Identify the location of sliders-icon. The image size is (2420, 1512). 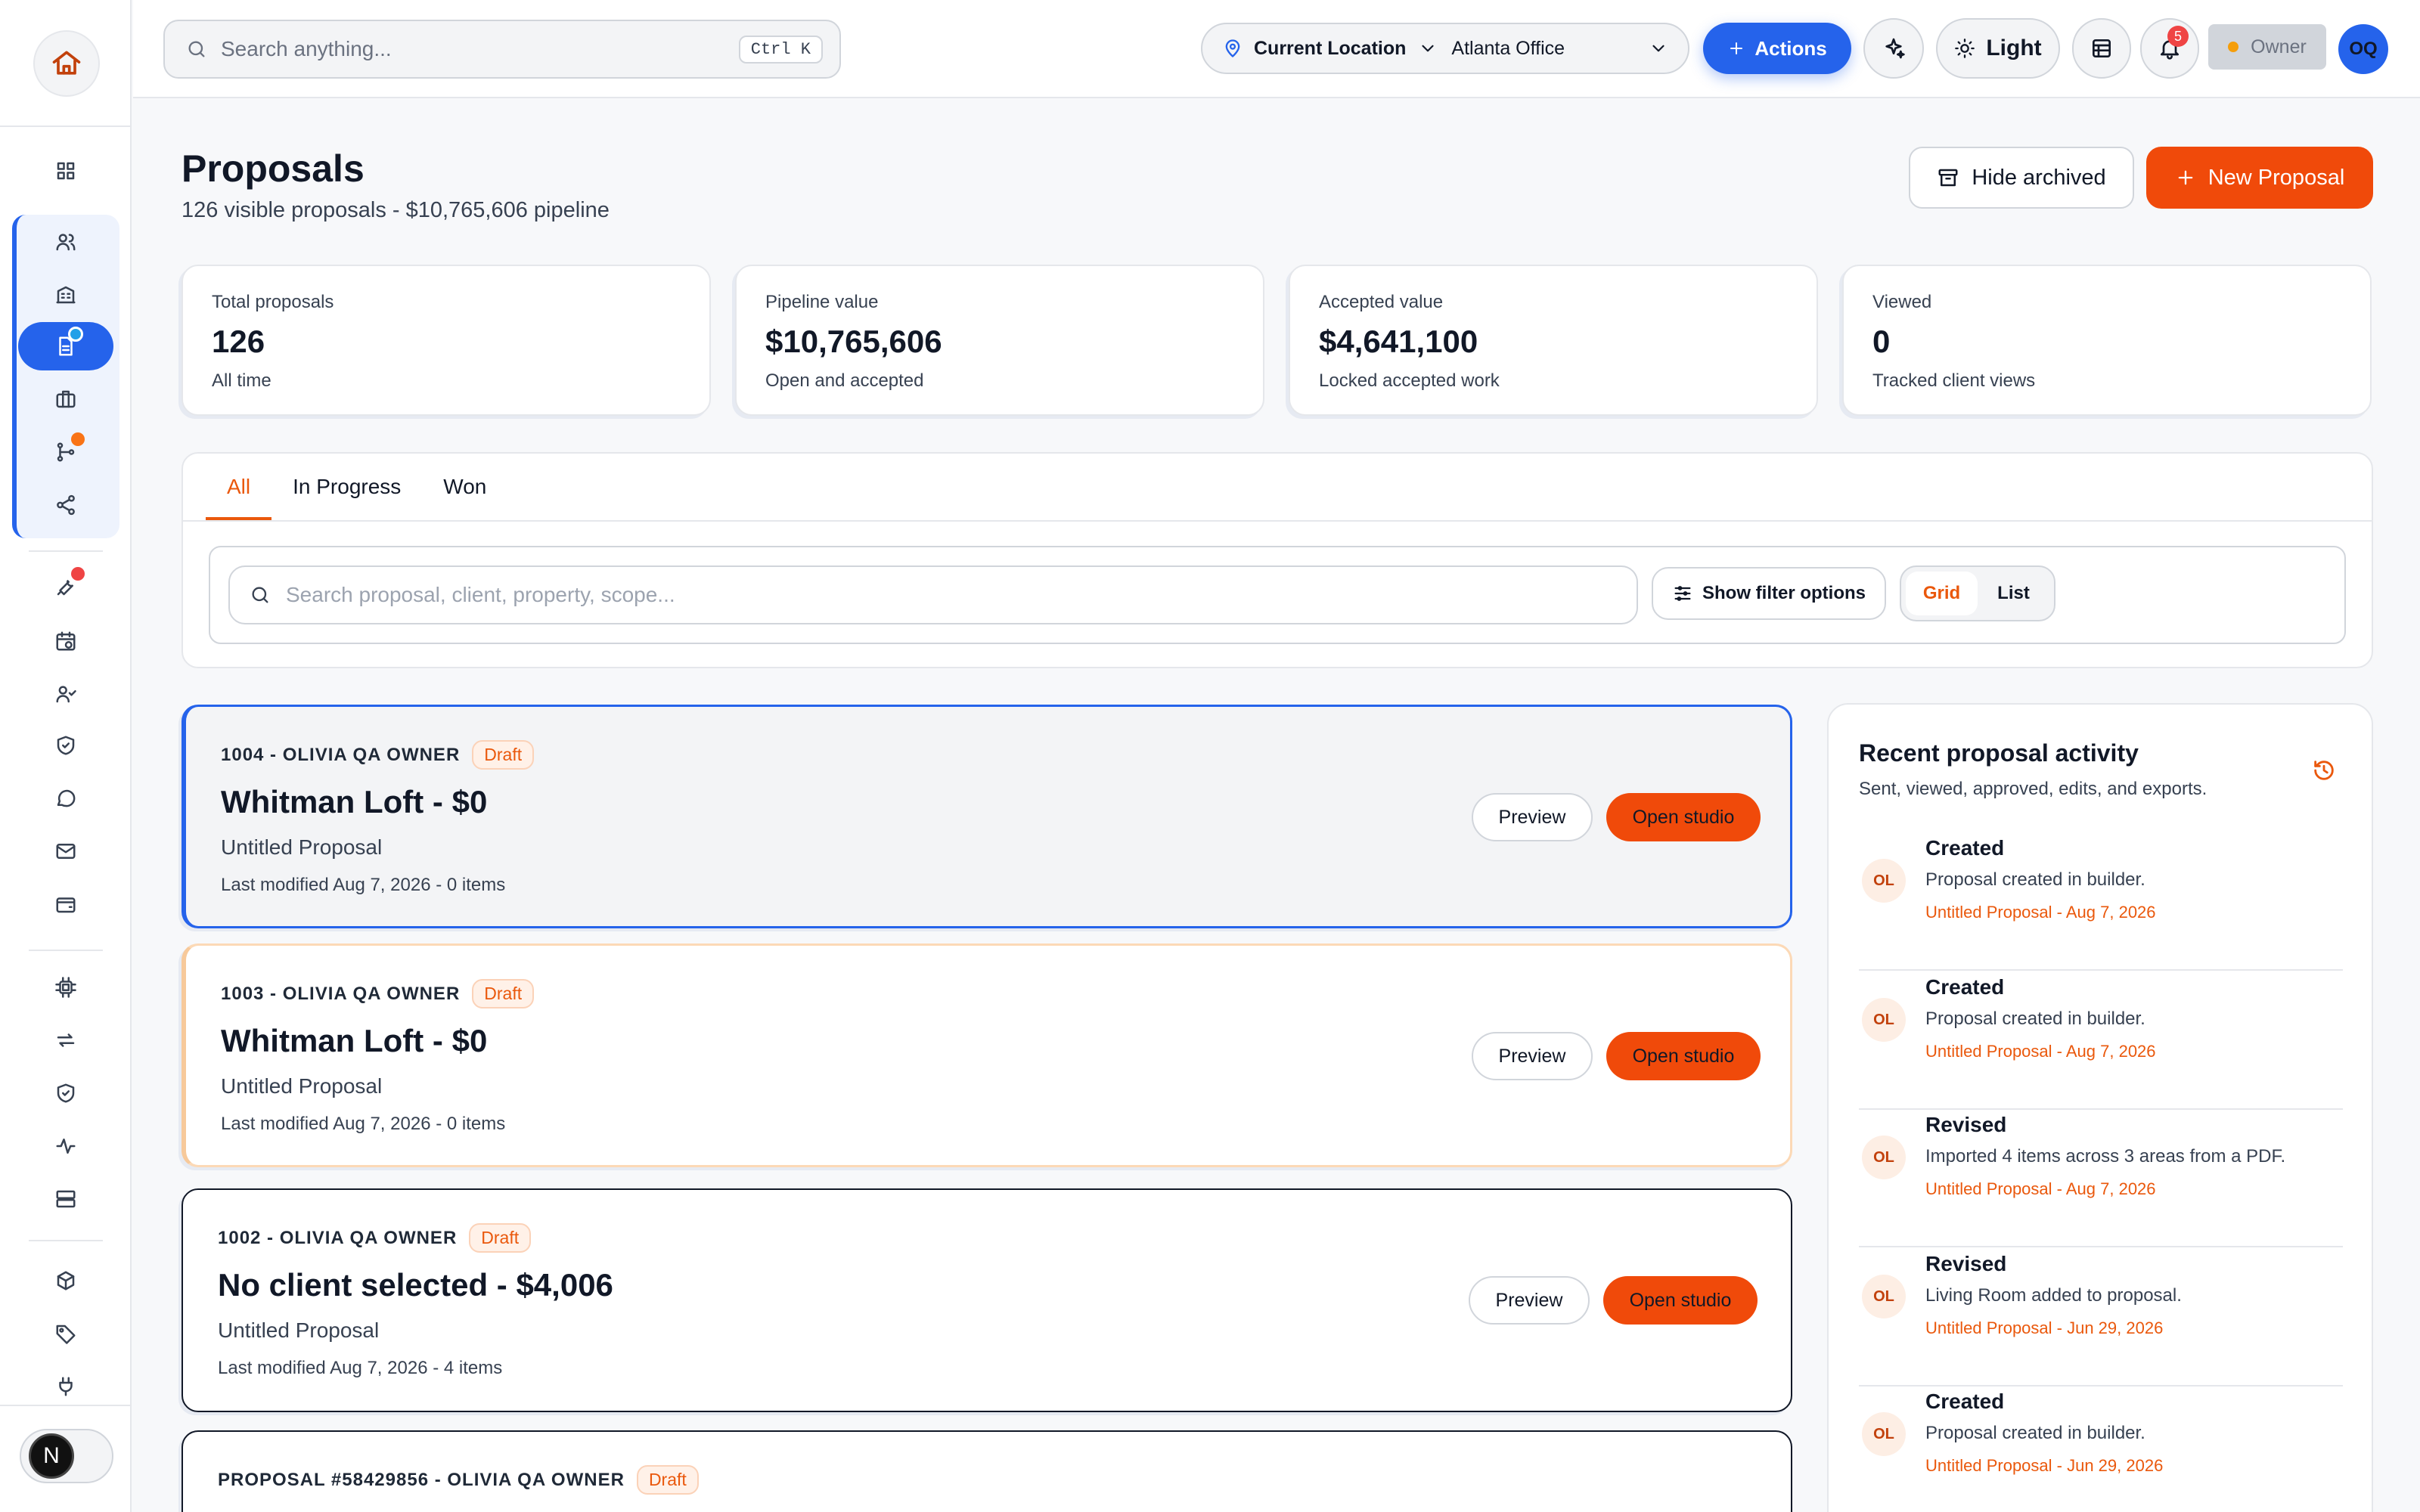
(1682, 593).